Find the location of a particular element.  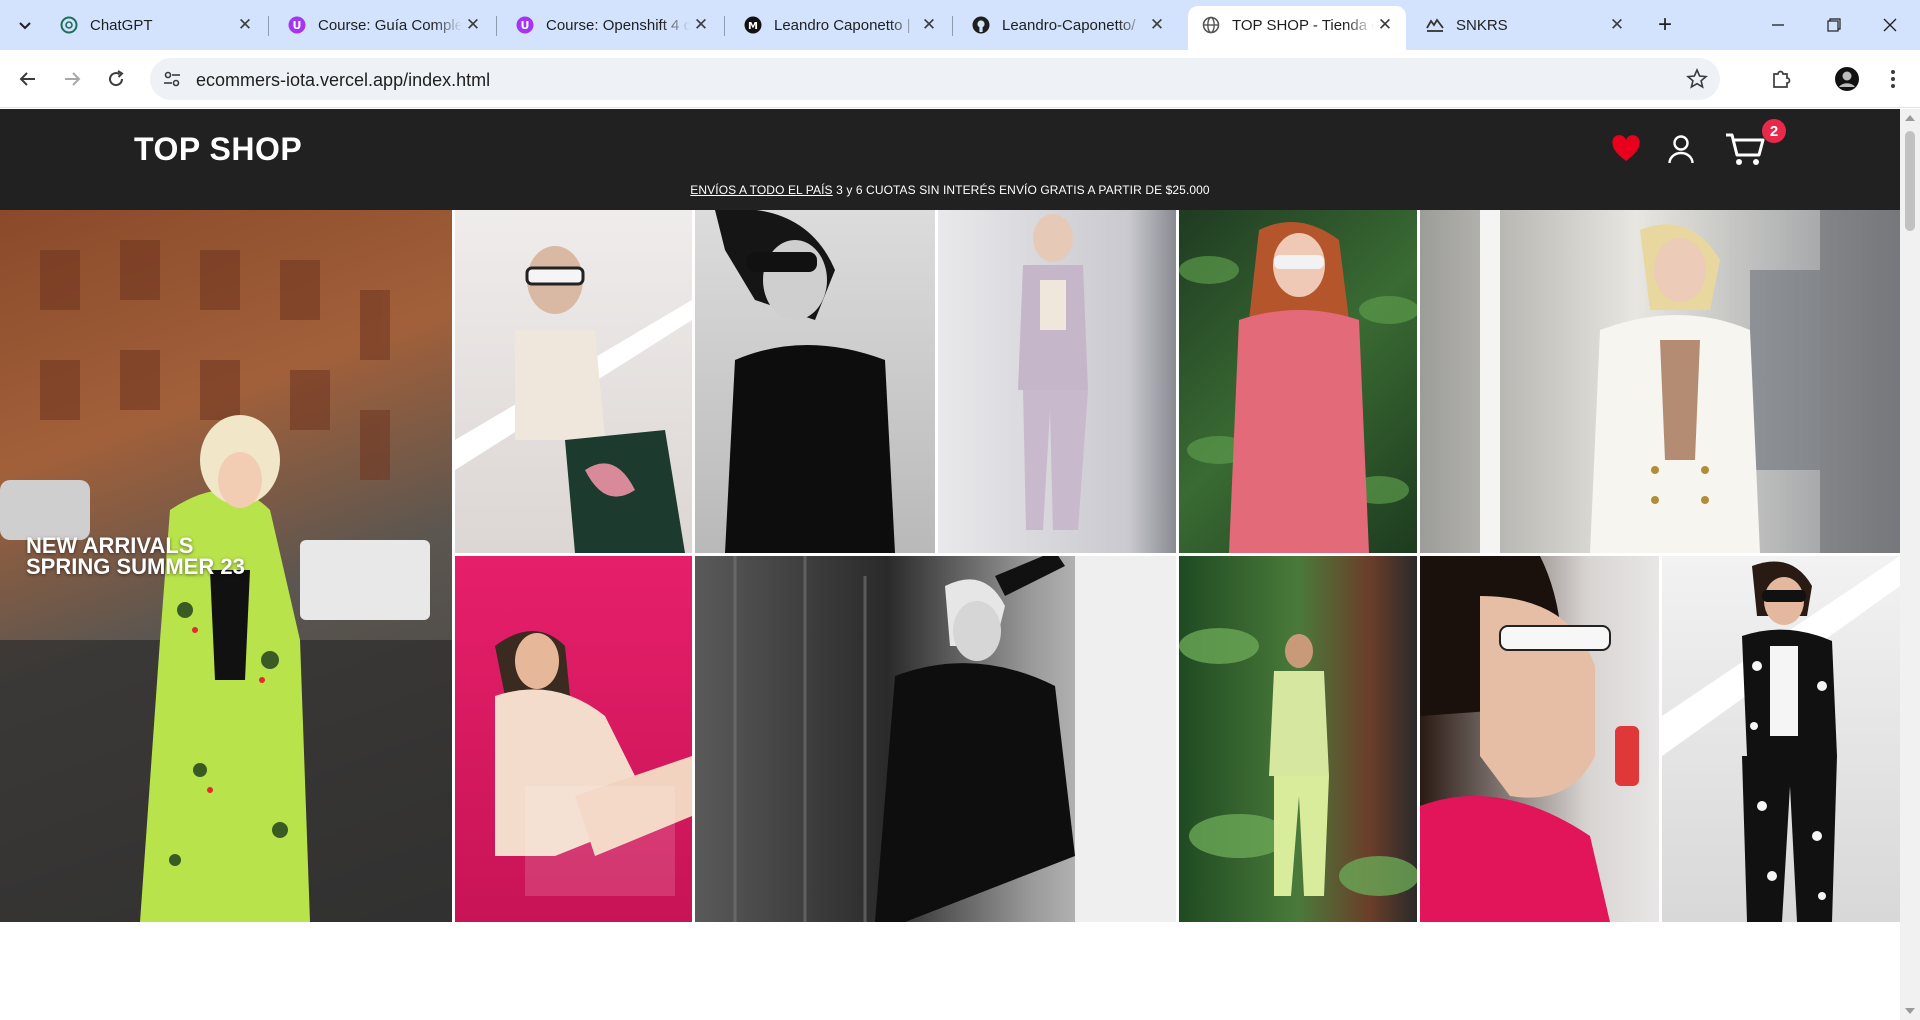

forward-button is located at coordinates (72, 79).